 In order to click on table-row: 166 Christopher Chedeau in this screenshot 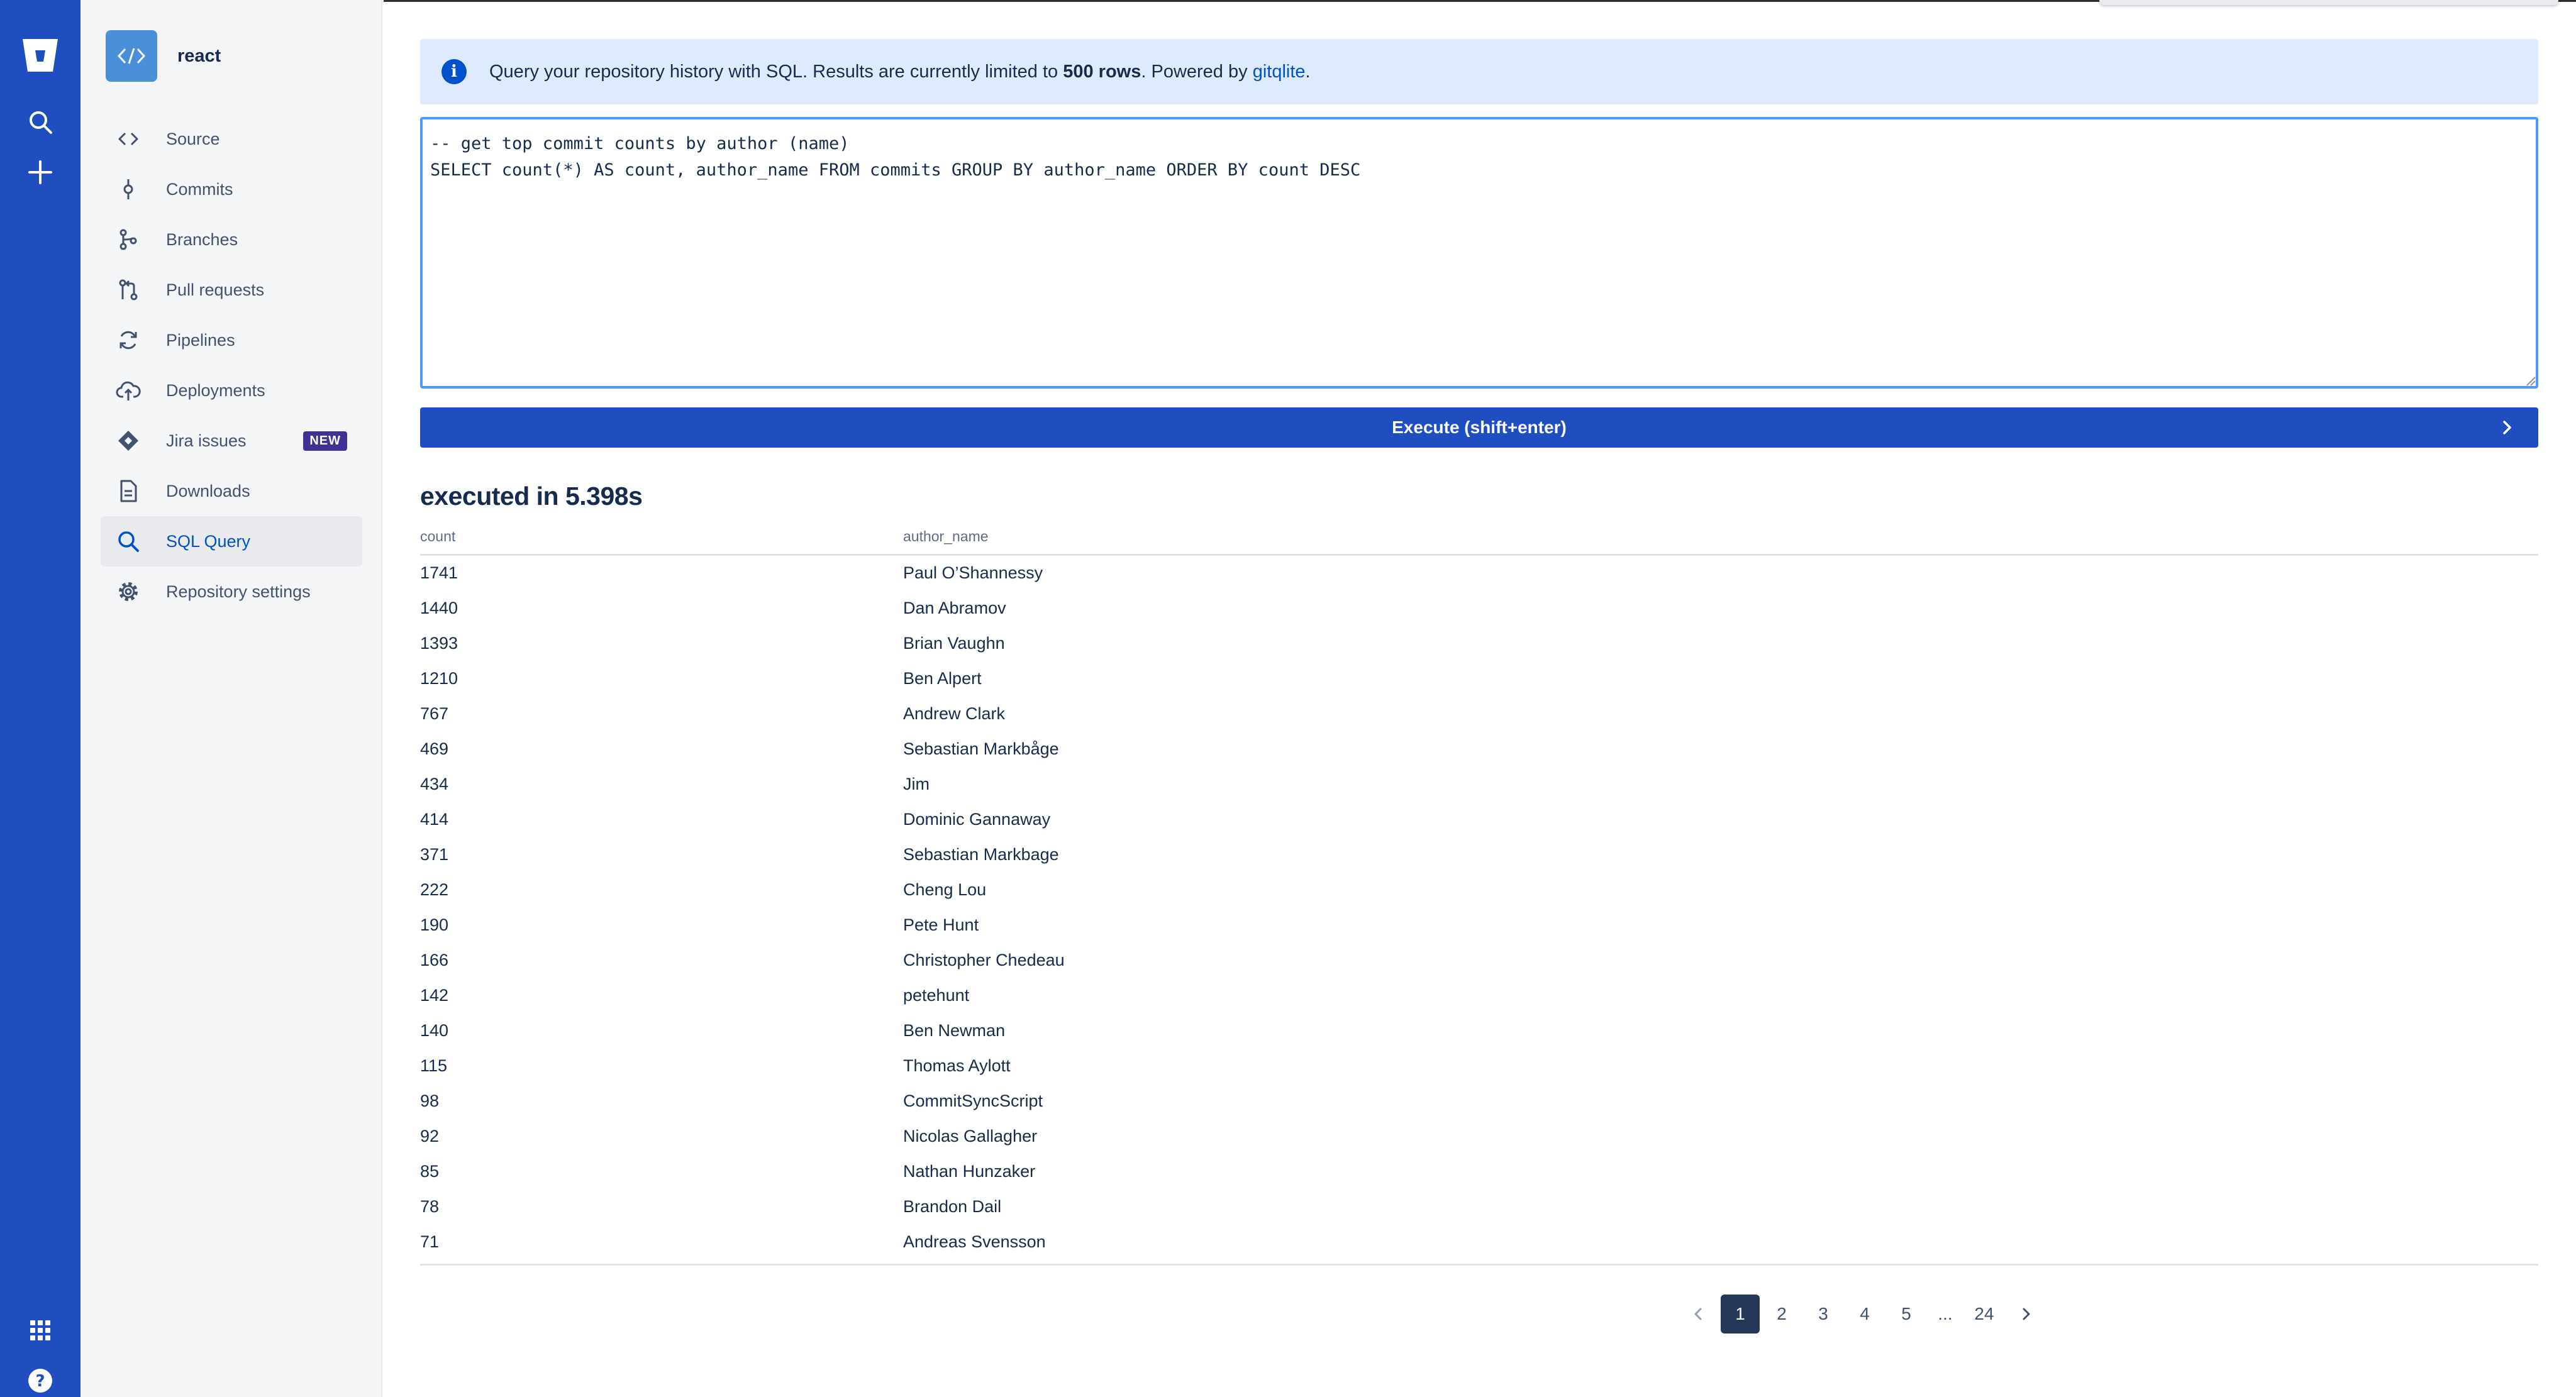, I will do `click(1479, 960)`.